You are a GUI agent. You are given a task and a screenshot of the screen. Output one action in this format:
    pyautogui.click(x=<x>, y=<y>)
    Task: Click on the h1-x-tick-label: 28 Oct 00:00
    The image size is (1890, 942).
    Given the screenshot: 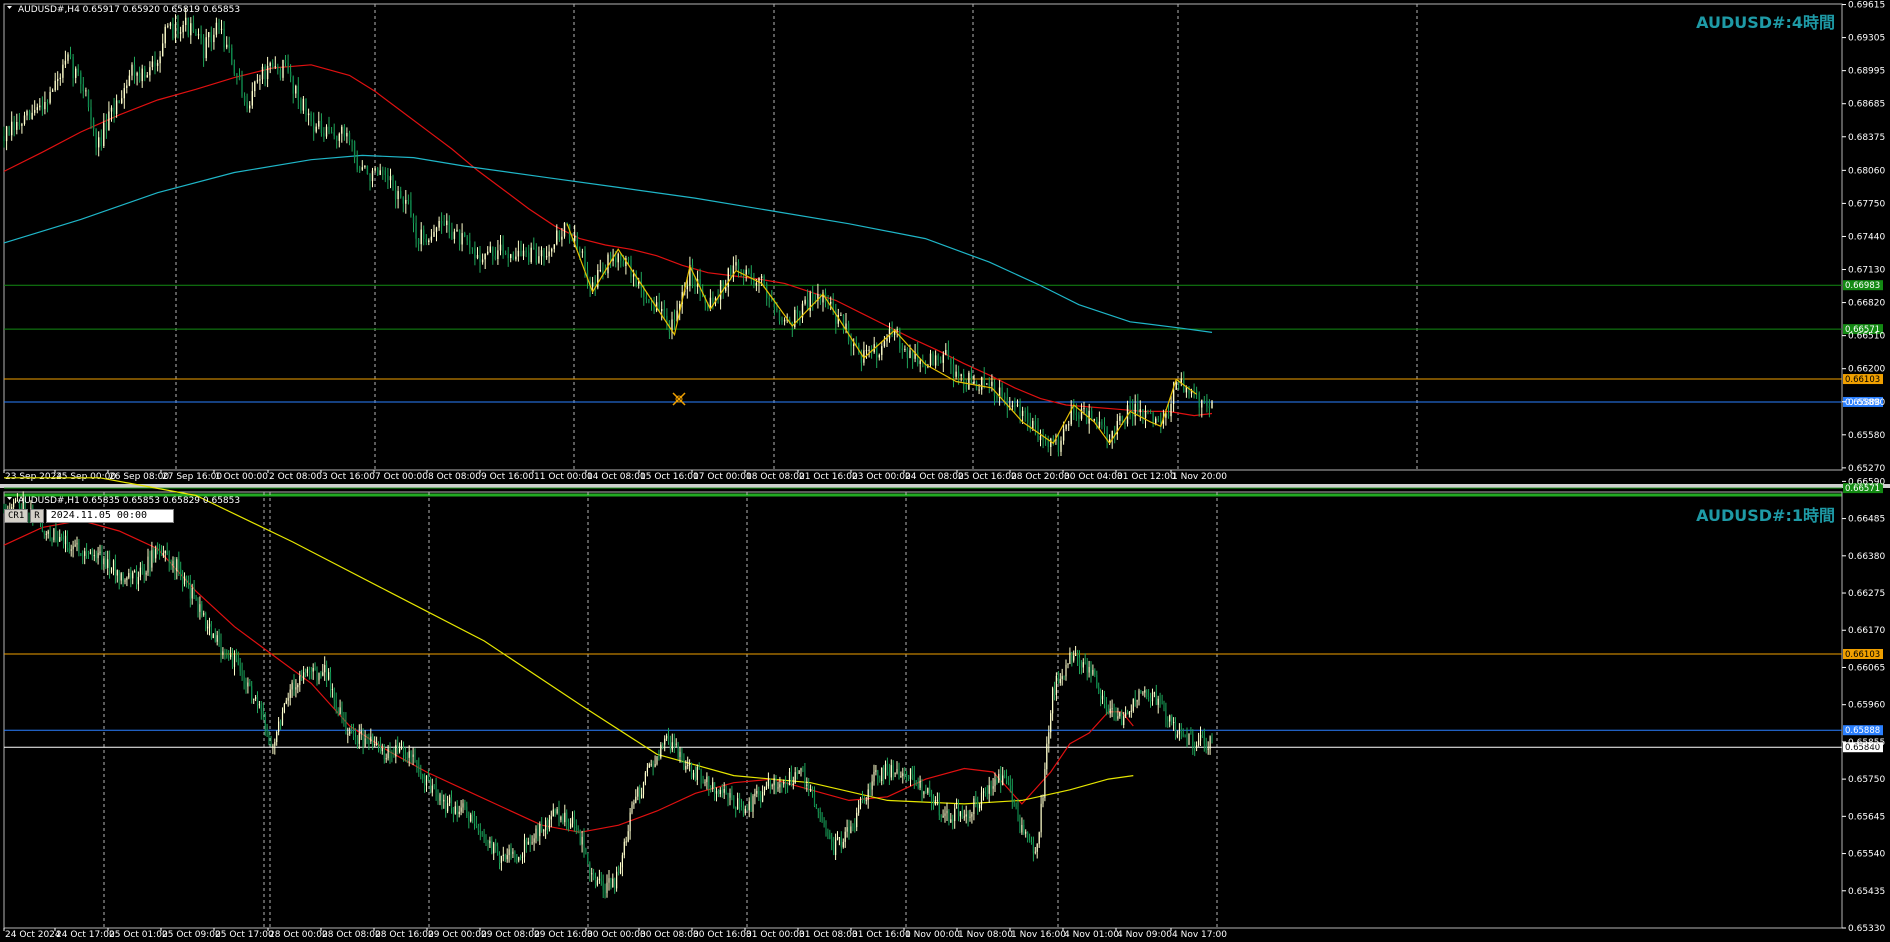 What is the action you would take?
    pyautogui.click(x=298, y=935)
    